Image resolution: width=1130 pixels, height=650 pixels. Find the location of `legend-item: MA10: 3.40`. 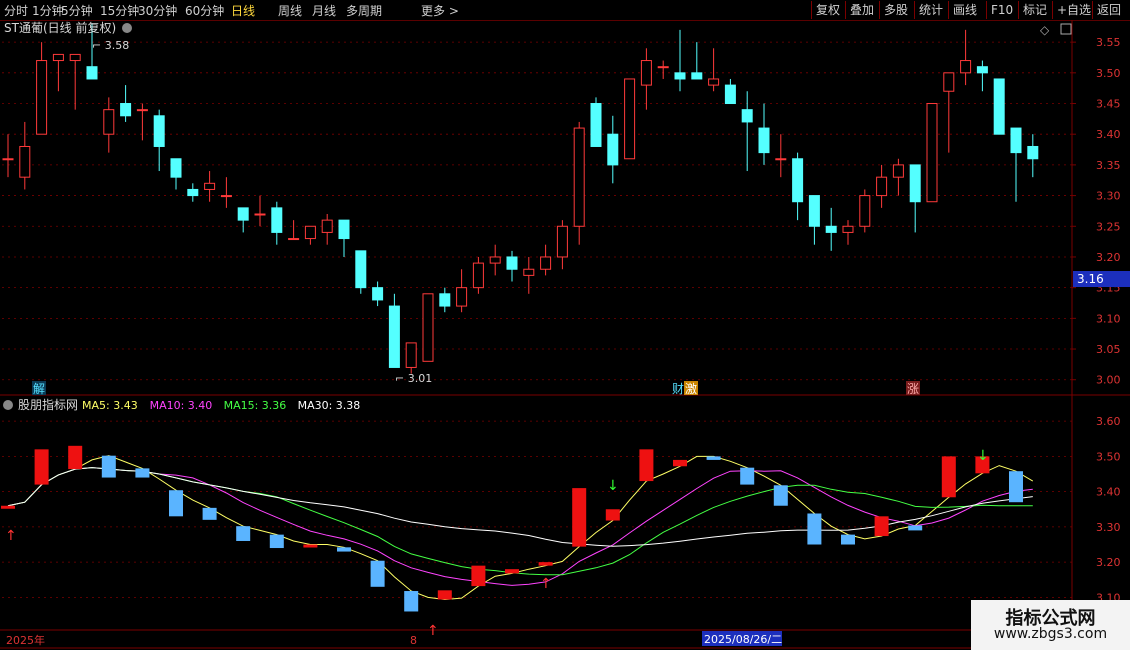

legend-item: MA10: 3.40 is located at coordinates (181, 405).